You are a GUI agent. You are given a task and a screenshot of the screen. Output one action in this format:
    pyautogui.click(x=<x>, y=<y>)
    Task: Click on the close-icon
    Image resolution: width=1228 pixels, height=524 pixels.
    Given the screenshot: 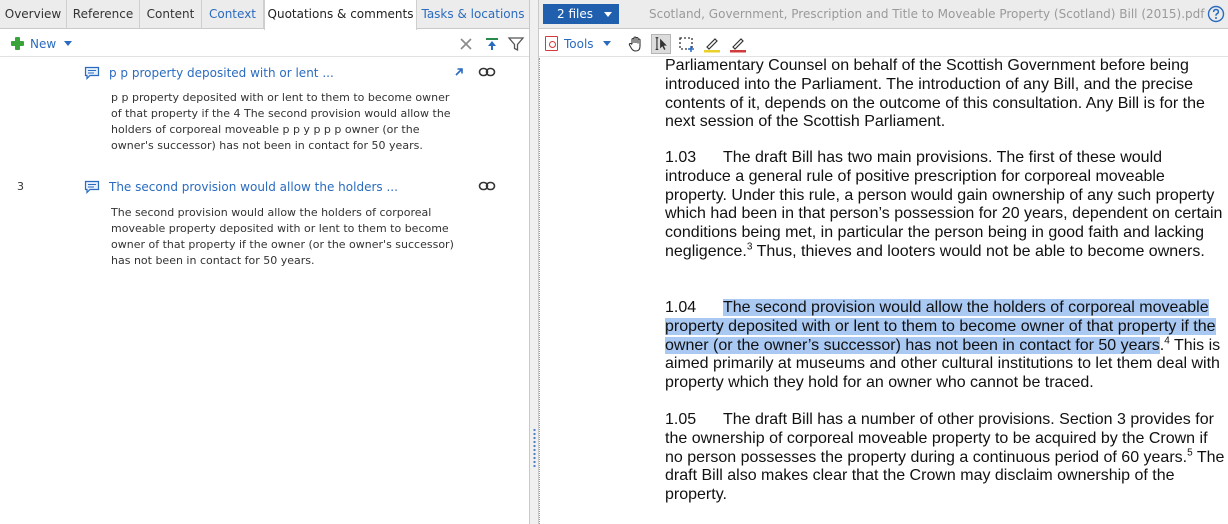 What is the action you would take?
    pyautogui.click(x=466, y=44)
    